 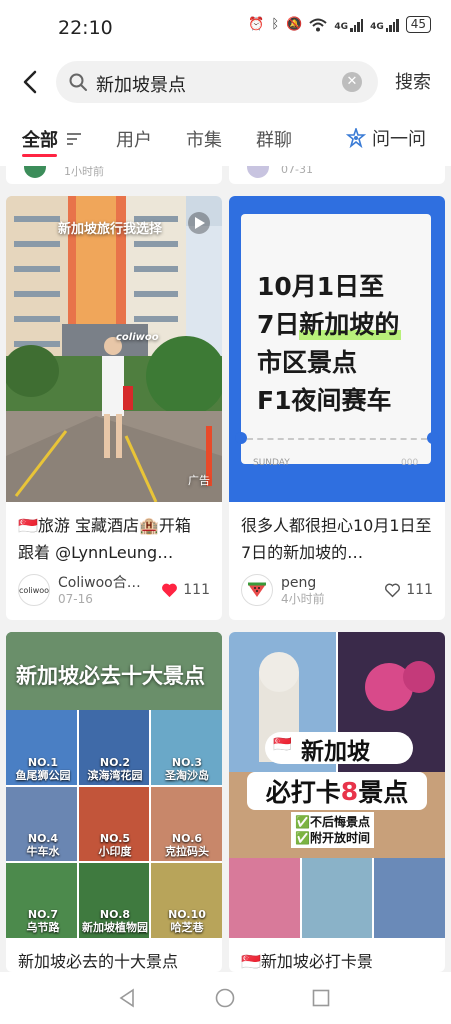 What do you see at coordinates (187, 851) in the screenshot?
I see `grid-name: 克拉码头` at bounding box center [187, 851].